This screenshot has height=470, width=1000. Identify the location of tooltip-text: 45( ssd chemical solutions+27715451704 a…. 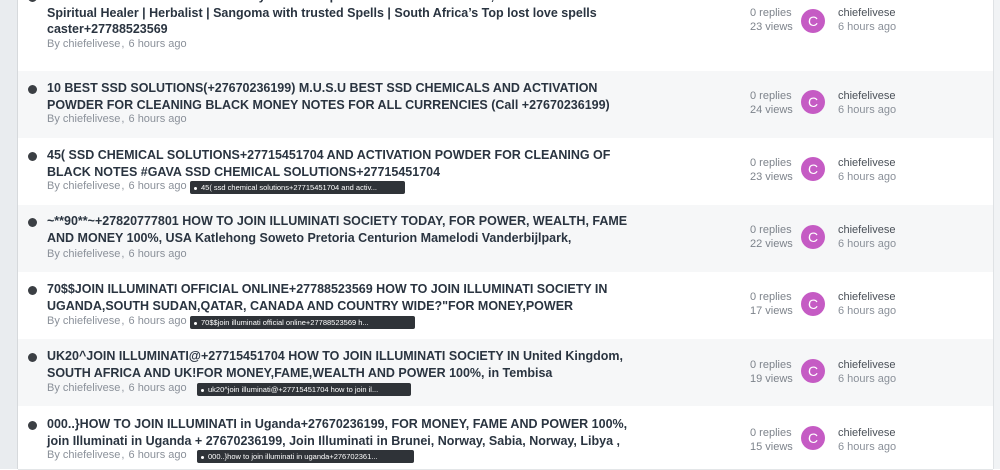
(289, 187).